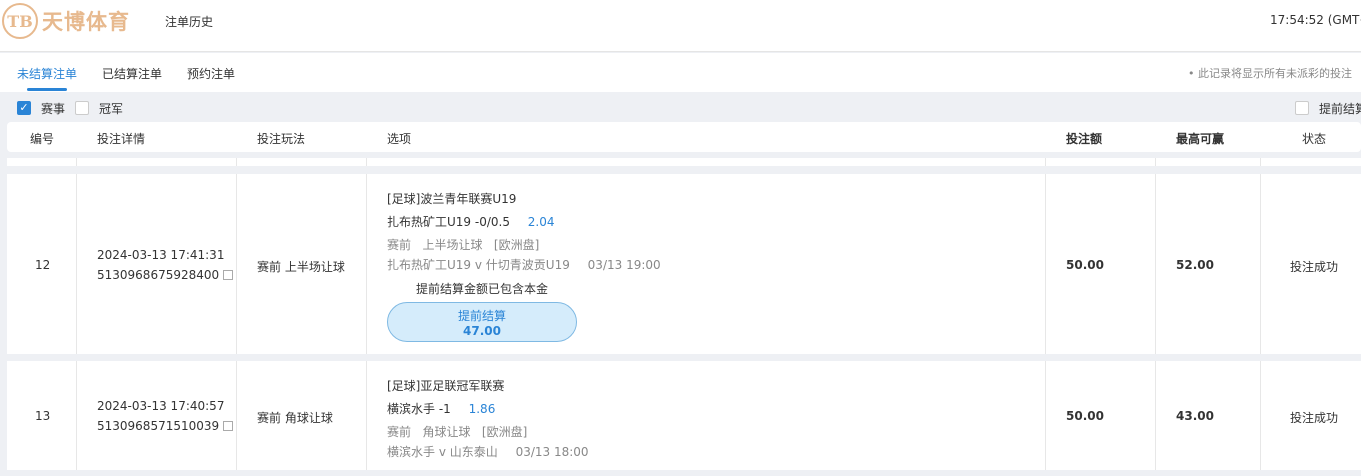 The width and height of the screenshot is (1361, 476). I want to click on selection: 扎布热矿工U19 -0/0.5 2.04, so click(471, 221).